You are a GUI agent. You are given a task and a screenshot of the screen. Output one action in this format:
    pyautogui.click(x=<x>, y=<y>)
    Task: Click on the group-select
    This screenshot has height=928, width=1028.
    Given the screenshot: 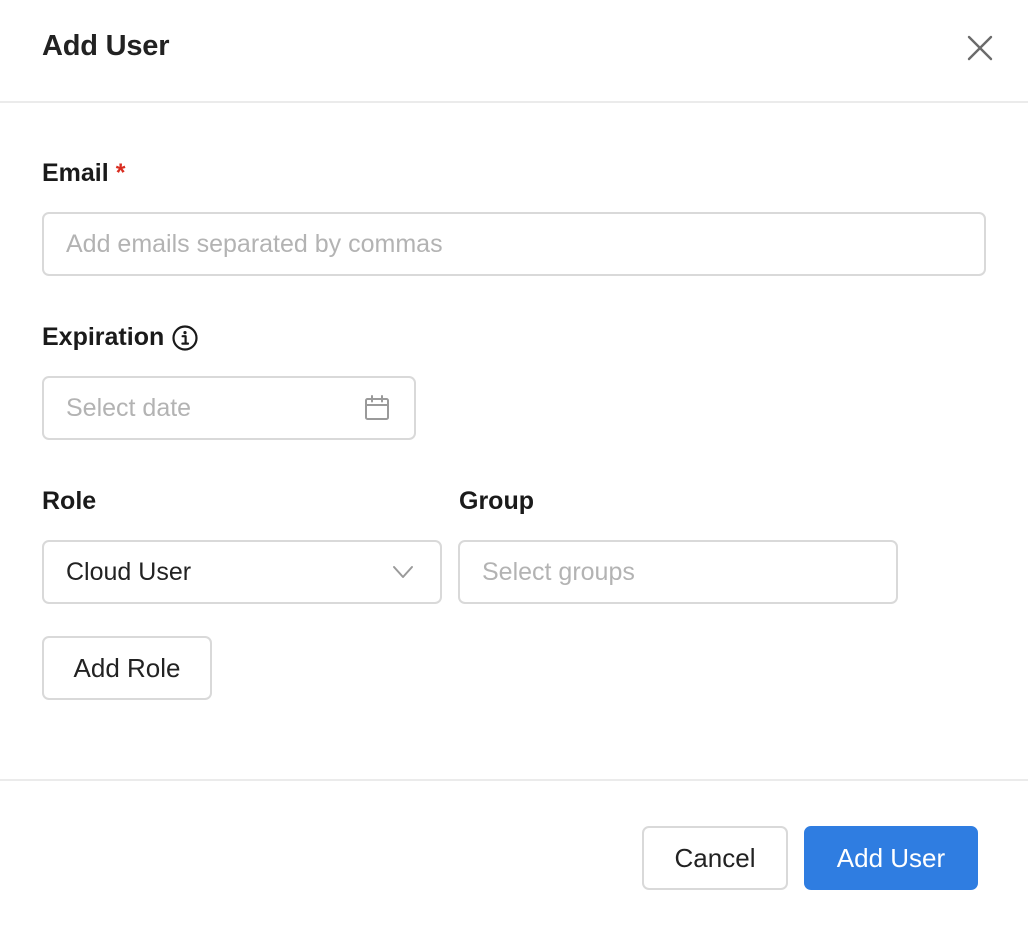 What is the action you would take?
    pyautogui.click(x=678, y=572)
    